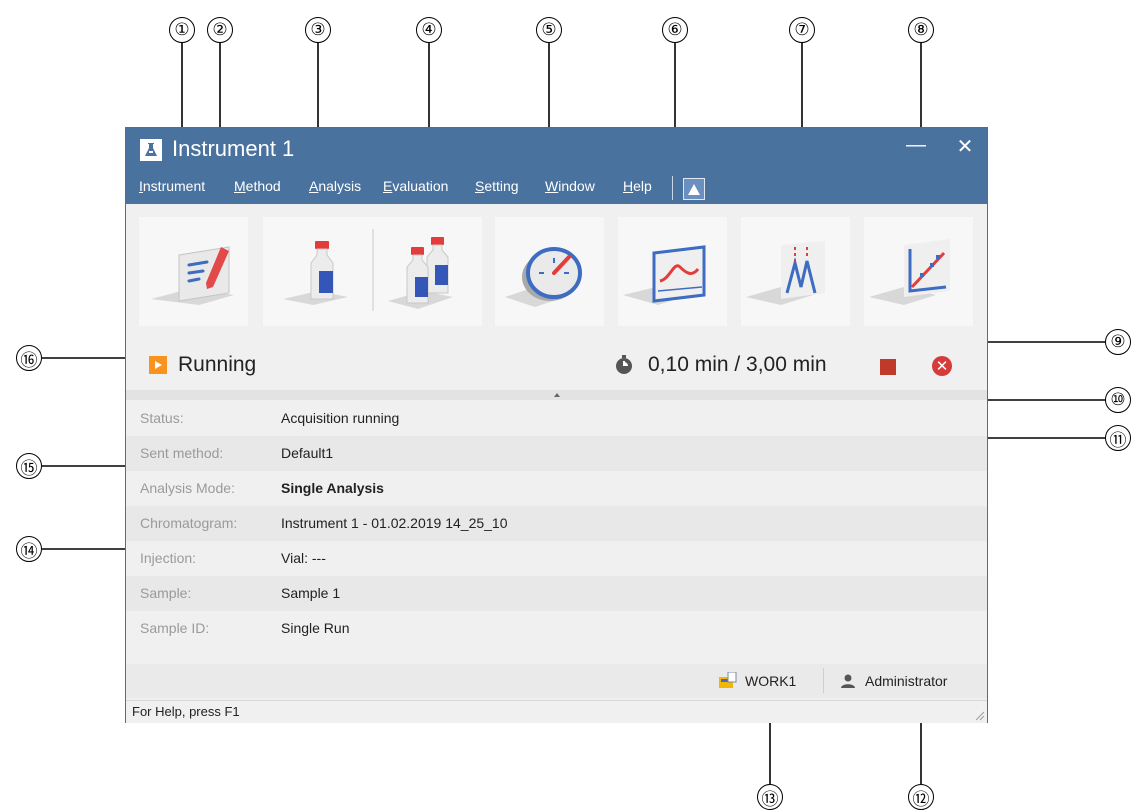 This screenshot has height=811, width=1132. I want to click on vial-buttons-group, so click(372, 271).